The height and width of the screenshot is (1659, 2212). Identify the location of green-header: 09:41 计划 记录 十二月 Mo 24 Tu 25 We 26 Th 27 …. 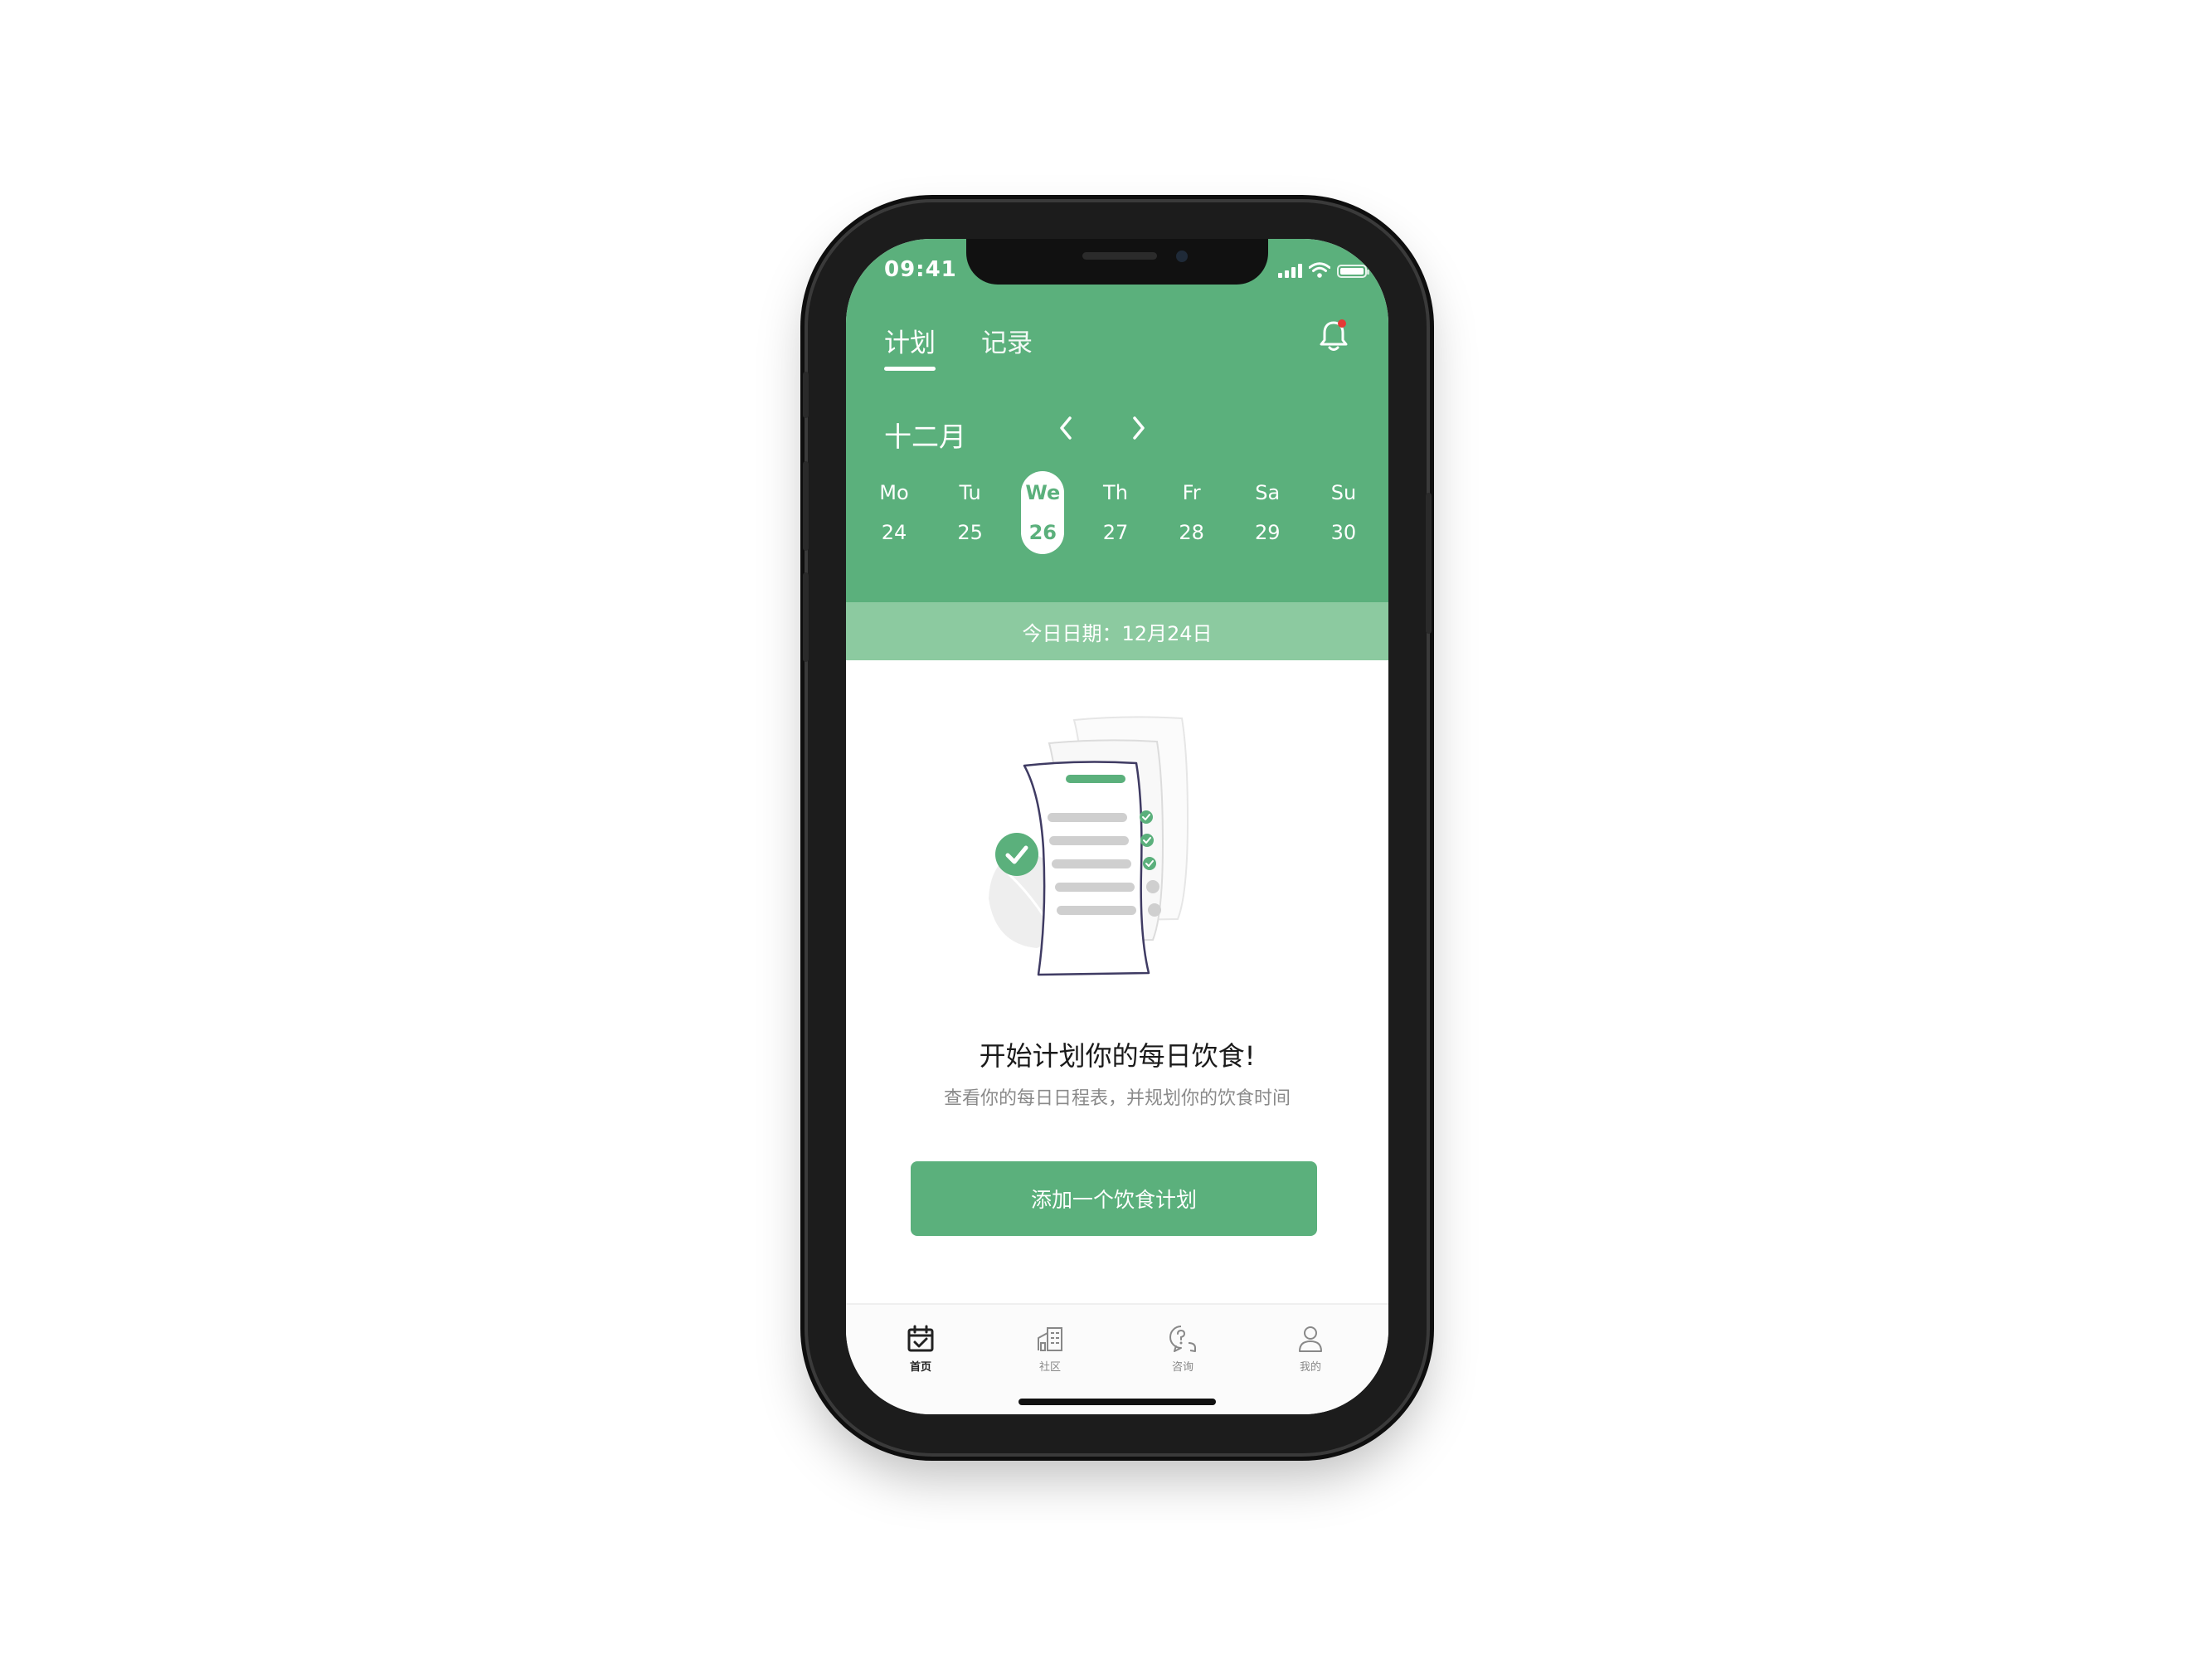
(1117, 420).